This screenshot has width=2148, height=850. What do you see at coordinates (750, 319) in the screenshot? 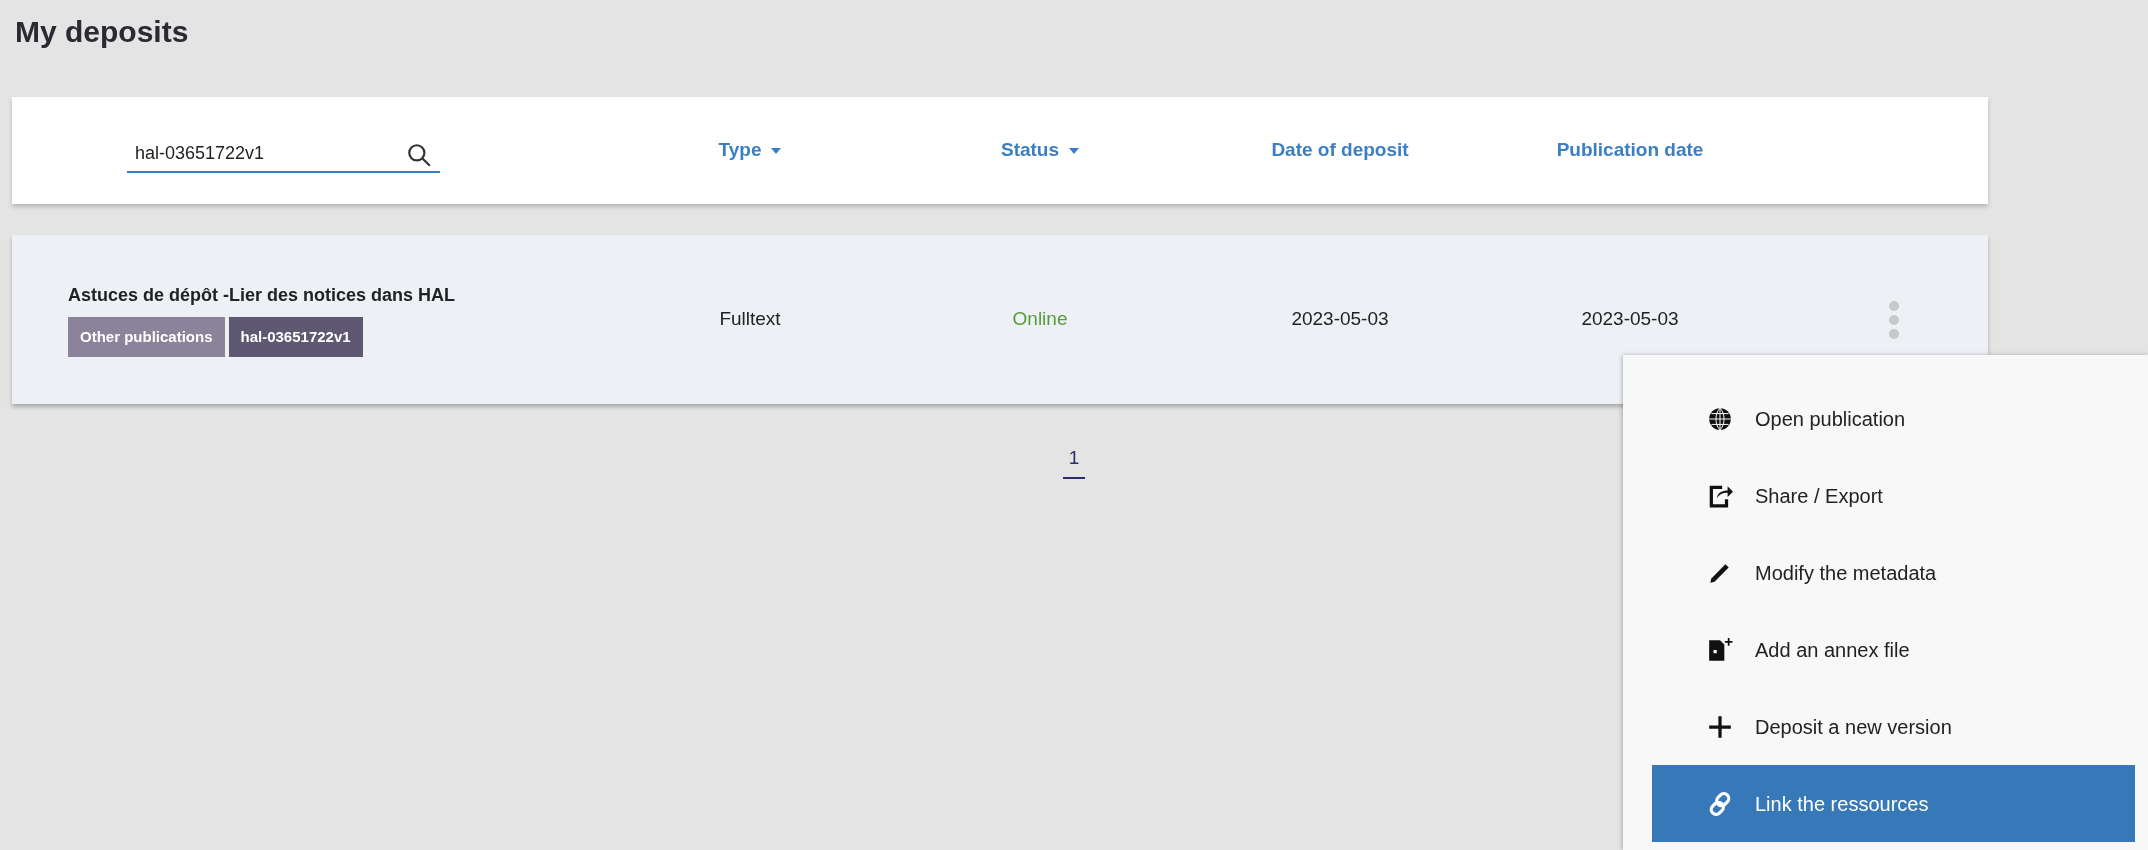
I see `type-cell-text: Fulltext` at bounding box center [750, 319].